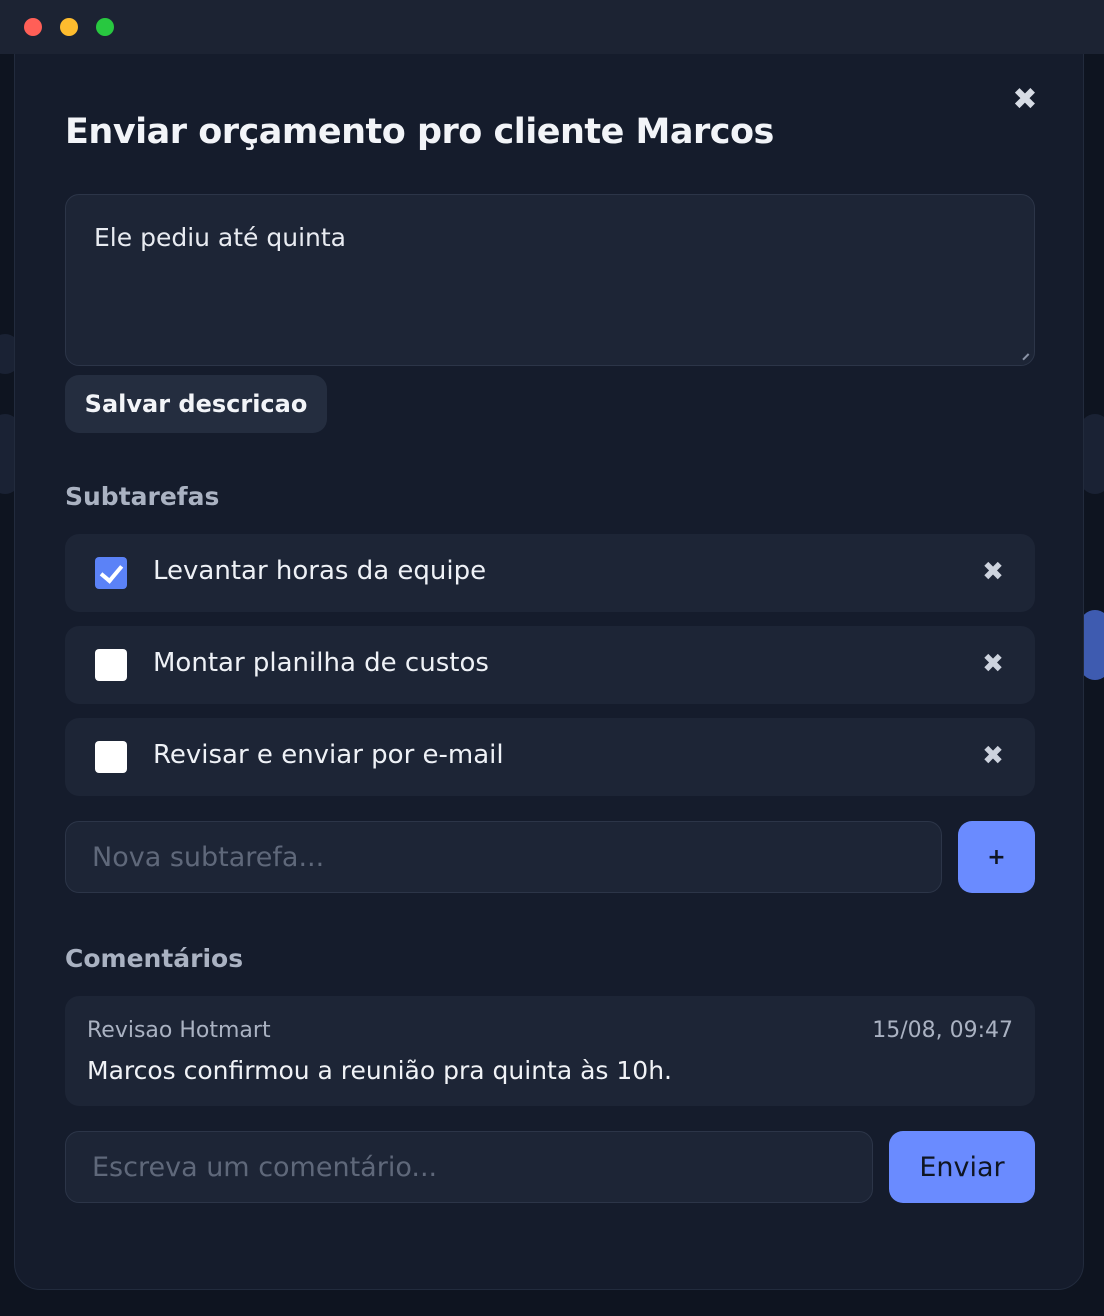 This screenshot has width=1104, height=1316. What do you see at coordinates (550, 573) in the screenshot?
I see `subtask-item: Levantar horas da equipe ✖` at bounding box center [550, 573].